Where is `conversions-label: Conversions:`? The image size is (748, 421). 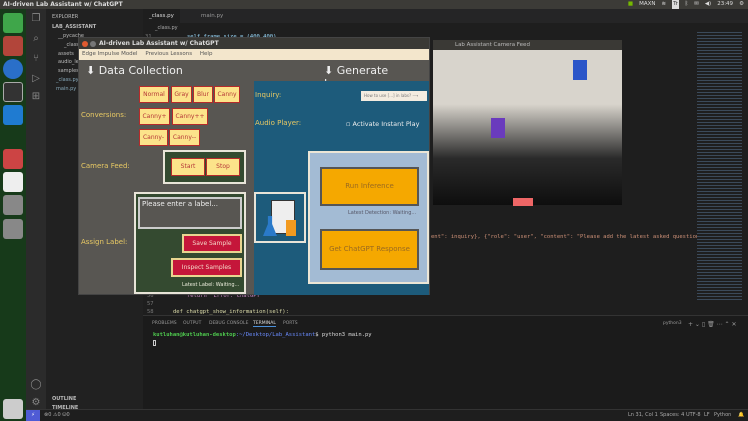
conversions-label: Conversions: is located at coordinates (104, 115).